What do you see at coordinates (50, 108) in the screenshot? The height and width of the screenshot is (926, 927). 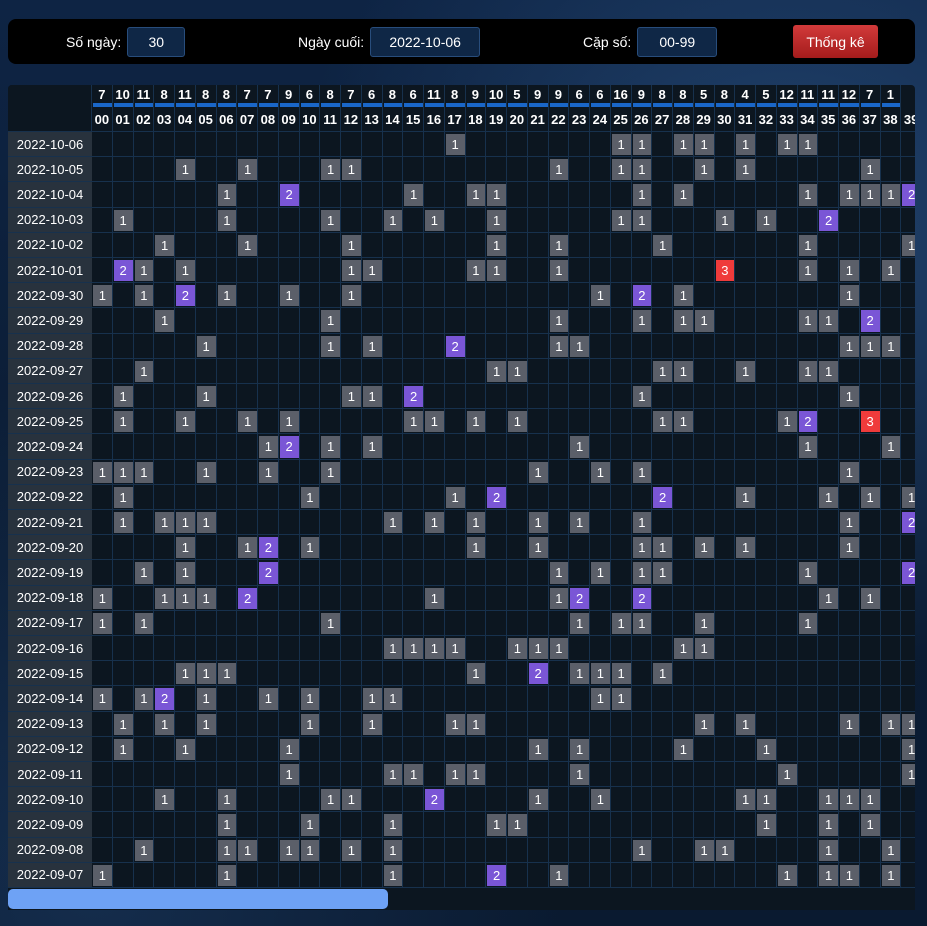 I see `corner-header` at bounding box center [50, 108].